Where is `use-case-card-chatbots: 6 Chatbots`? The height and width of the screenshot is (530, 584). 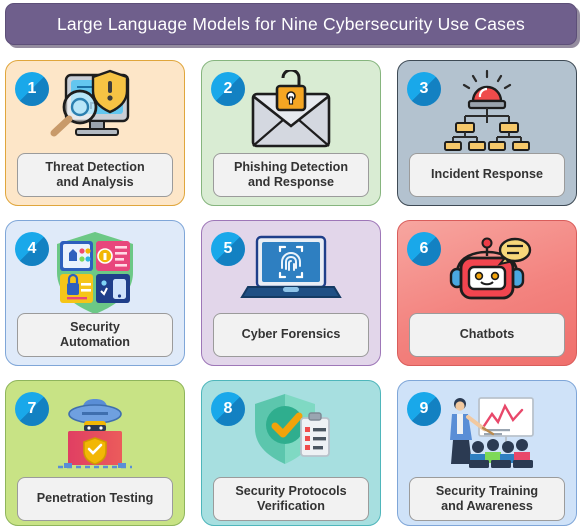 use-case-card-chatbots: 6 Chatbots is located at coordinates (487, 293).